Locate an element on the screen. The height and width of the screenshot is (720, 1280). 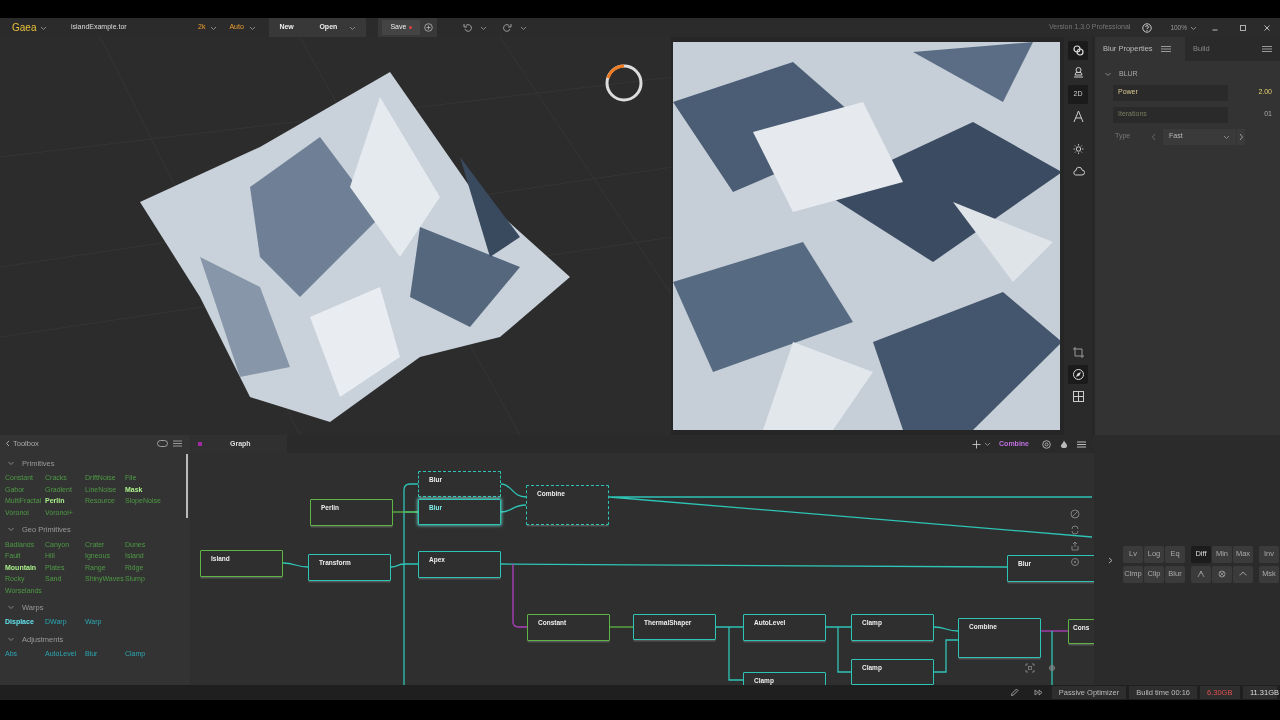
refresh-icon is located at coordinates (1075, 530).